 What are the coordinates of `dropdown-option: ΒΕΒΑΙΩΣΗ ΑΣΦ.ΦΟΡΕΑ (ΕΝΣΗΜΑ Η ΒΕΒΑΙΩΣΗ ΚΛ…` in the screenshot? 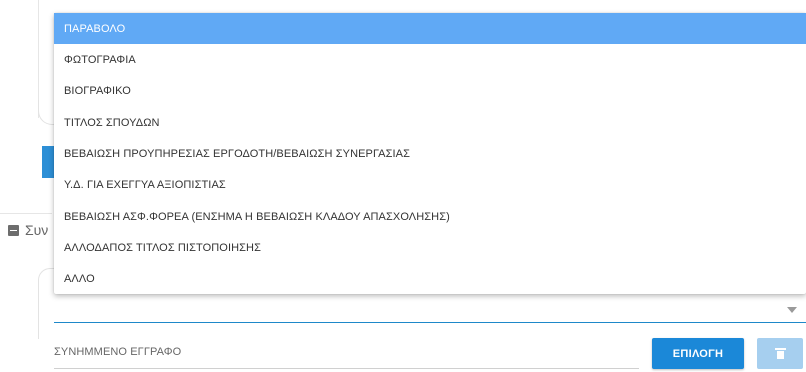 It's located at (430, 216).